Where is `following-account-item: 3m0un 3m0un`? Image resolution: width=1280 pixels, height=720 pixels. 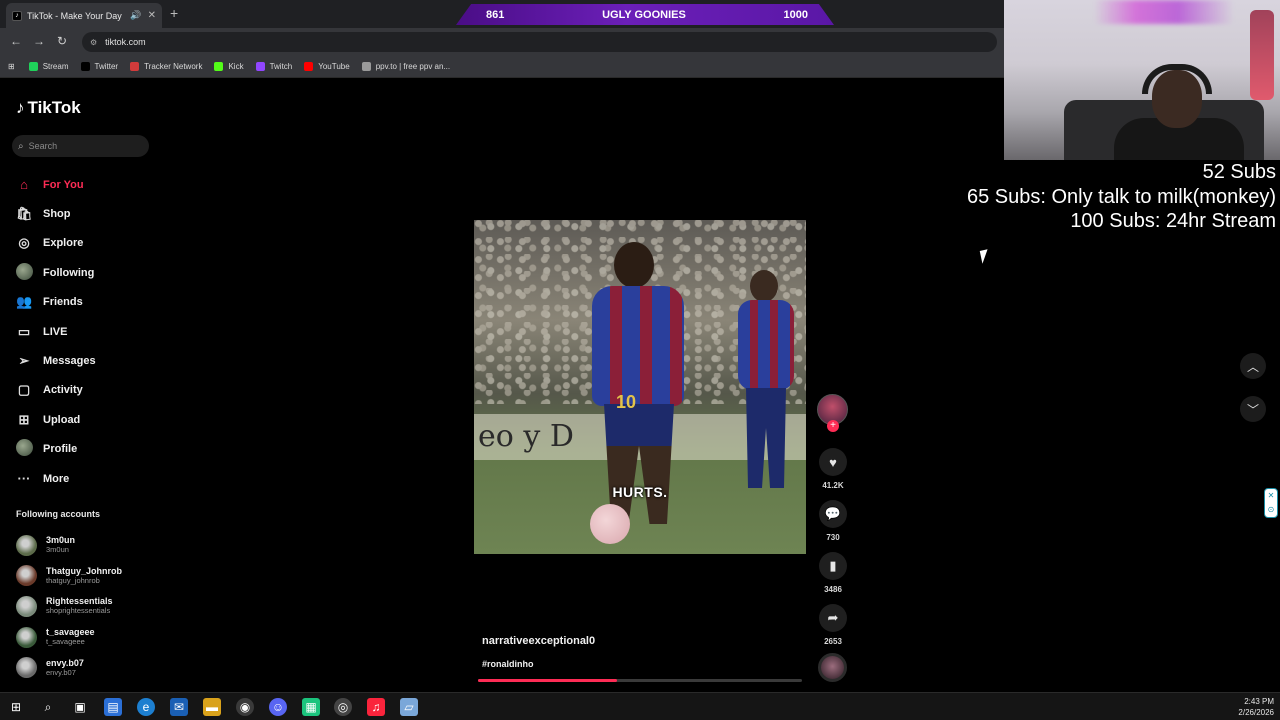
following-account-item: 3m0un 3m0un is located at coordinates (86, 545).